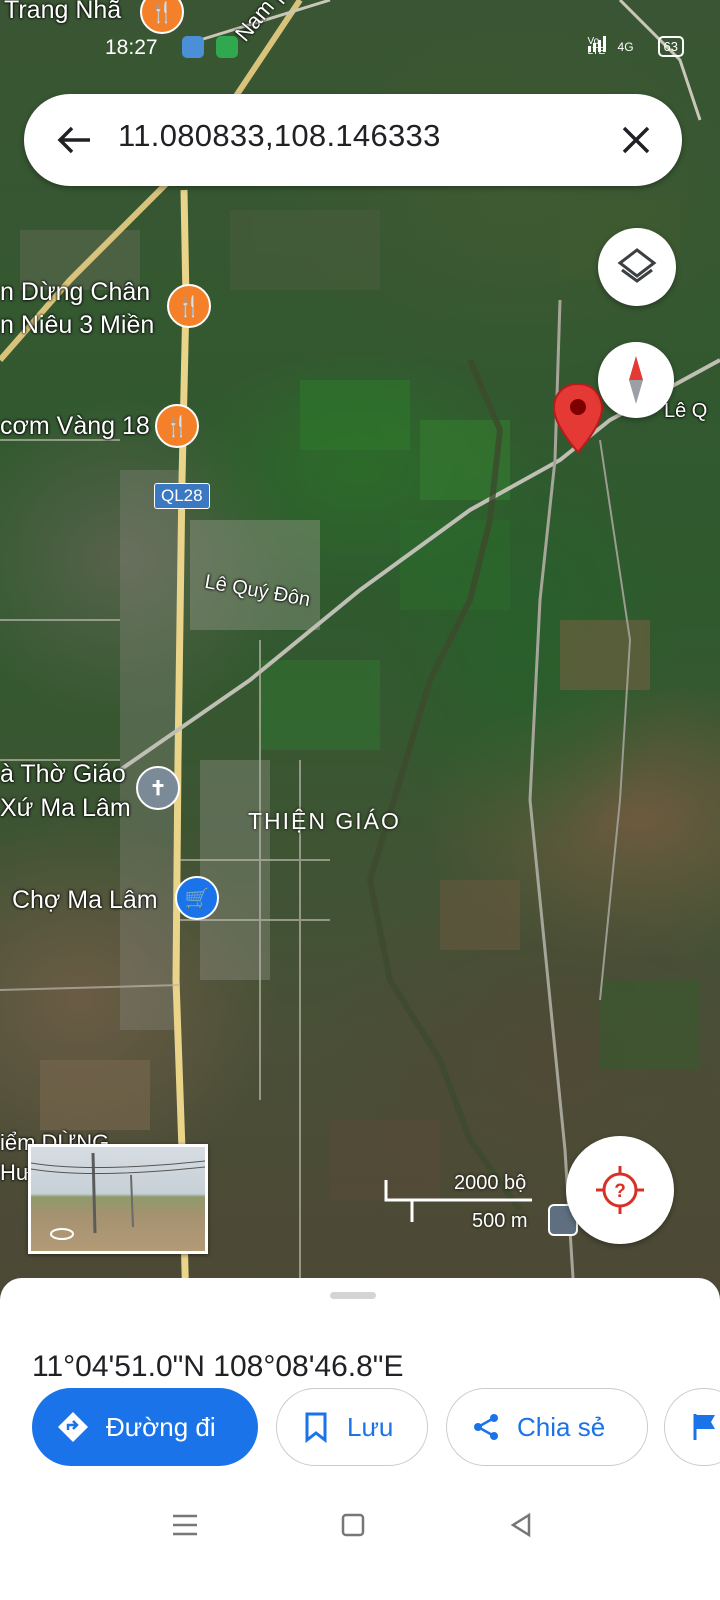 The image size is (720, 1600). I want to click on bookmark-icon, so click(316, 1427).